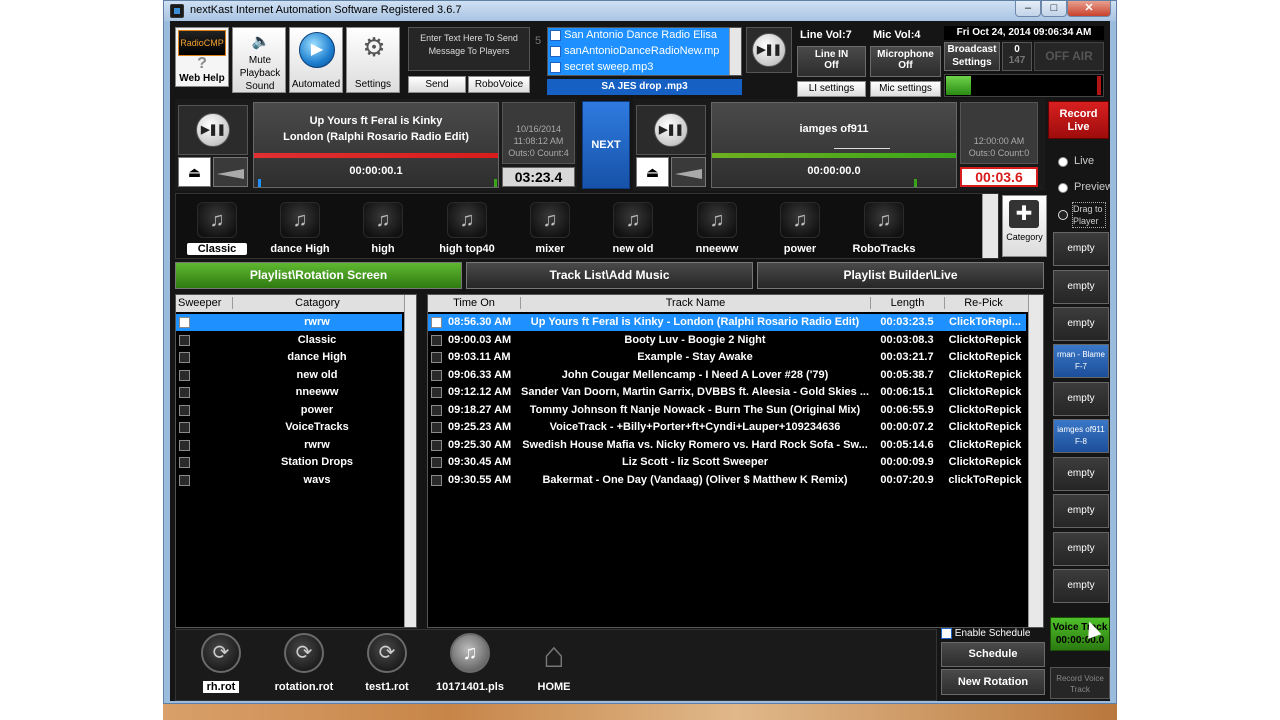  I want to click on sweeper-row: rwrw, so click(289, 322).